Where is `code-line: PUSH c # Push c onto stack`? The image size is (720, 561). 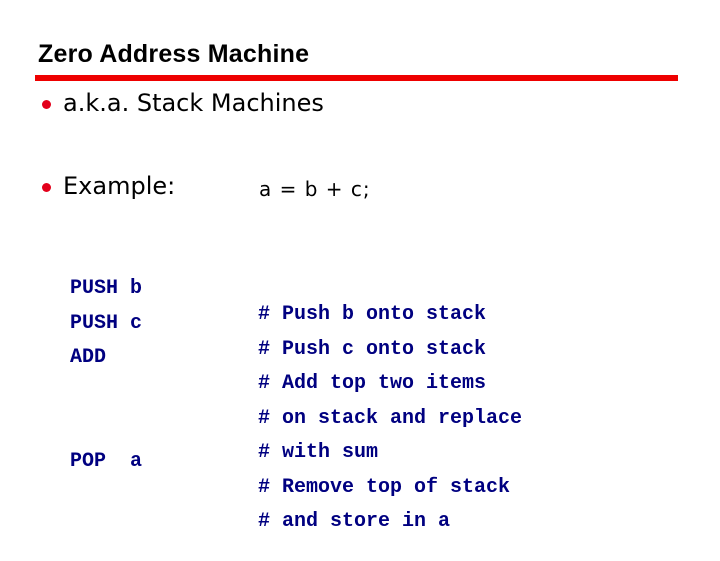
code-line: PUSH c # Push c onto stack is located at coordinates (278, 323).